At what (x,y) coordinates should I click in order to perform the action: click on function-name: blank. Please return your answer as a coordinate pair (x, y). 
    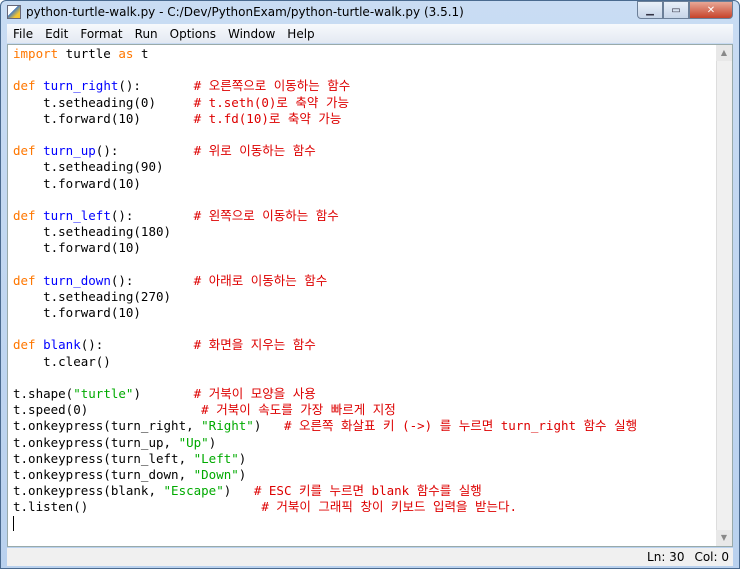
    Looking at the image, I should click on (62, 345).